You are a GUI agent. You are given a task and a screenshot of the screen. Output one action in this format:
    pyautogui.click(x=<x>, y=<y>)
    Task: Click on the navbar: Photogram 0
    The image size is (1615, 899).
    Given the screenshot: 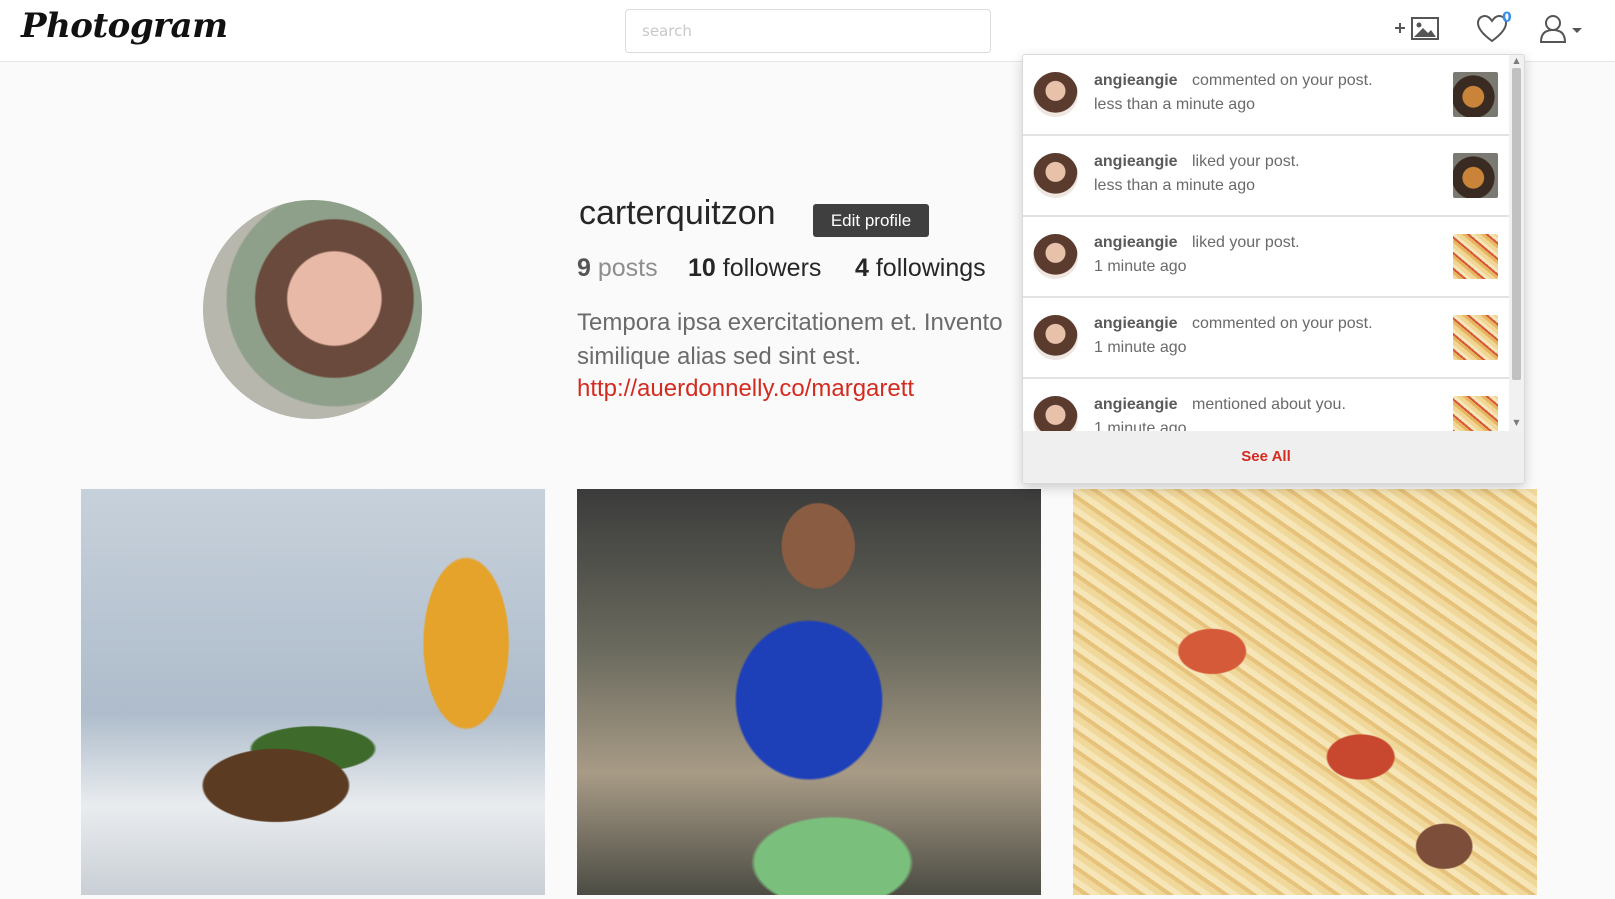 What is the action you would take?
    pyautogui.click(x=807, y=31)
    